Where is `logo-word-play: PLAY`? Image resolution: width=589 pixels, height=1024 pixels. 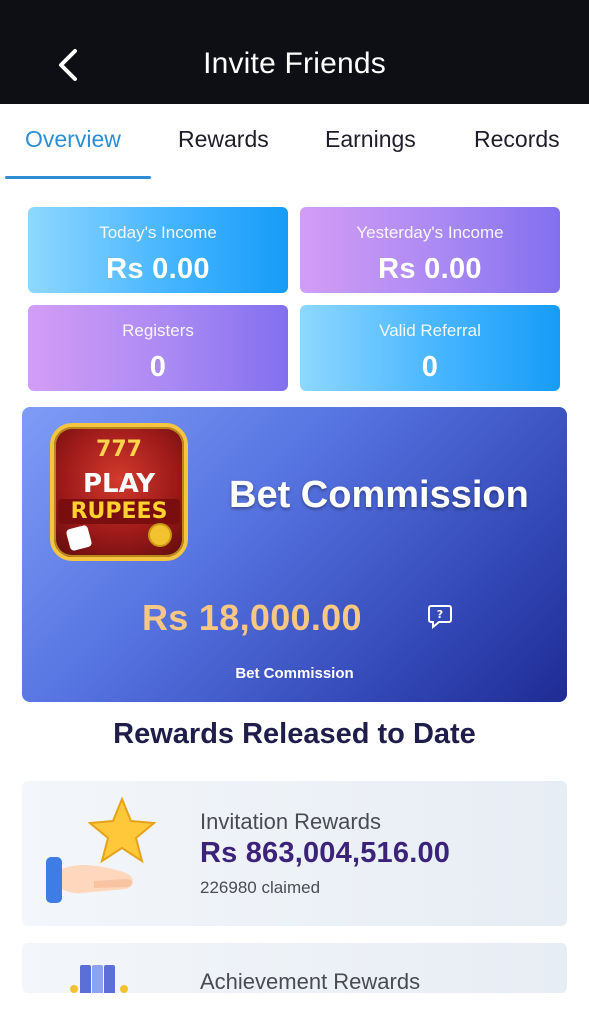 logo-word-play: PLAY is located at coordinates (119, 484).